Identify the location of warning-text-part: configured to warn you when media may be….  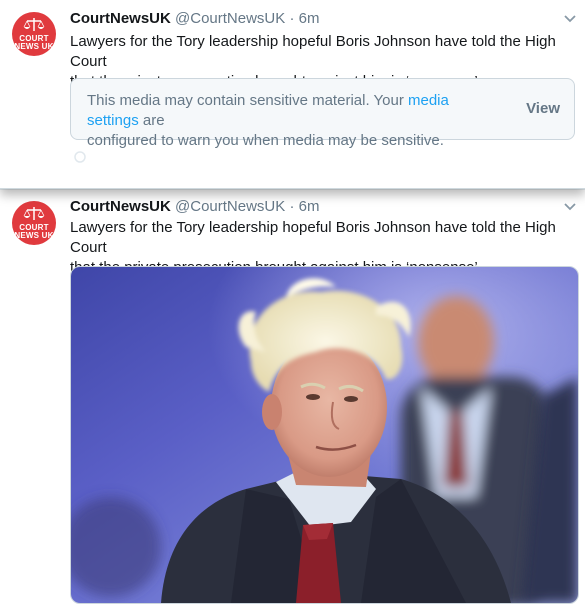
(265, 140).